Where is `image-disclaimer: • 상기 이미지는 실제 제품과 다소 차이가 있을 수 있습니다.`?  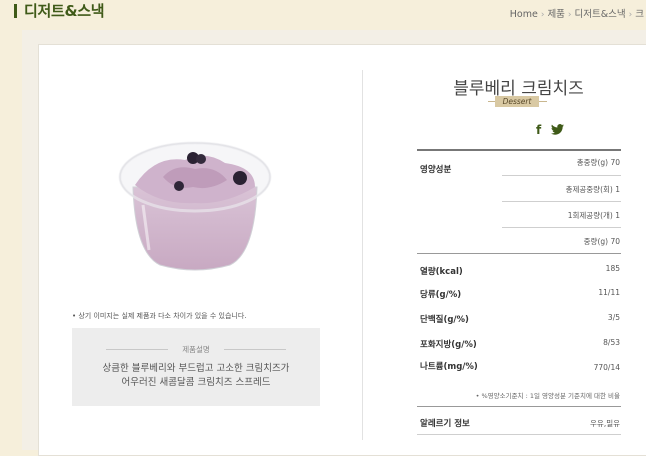
image-disclaimer: • 상기 이미지는 실제 제품과 다소 차이가 있을 수 있습니다. is located at coordinates (159, 316).